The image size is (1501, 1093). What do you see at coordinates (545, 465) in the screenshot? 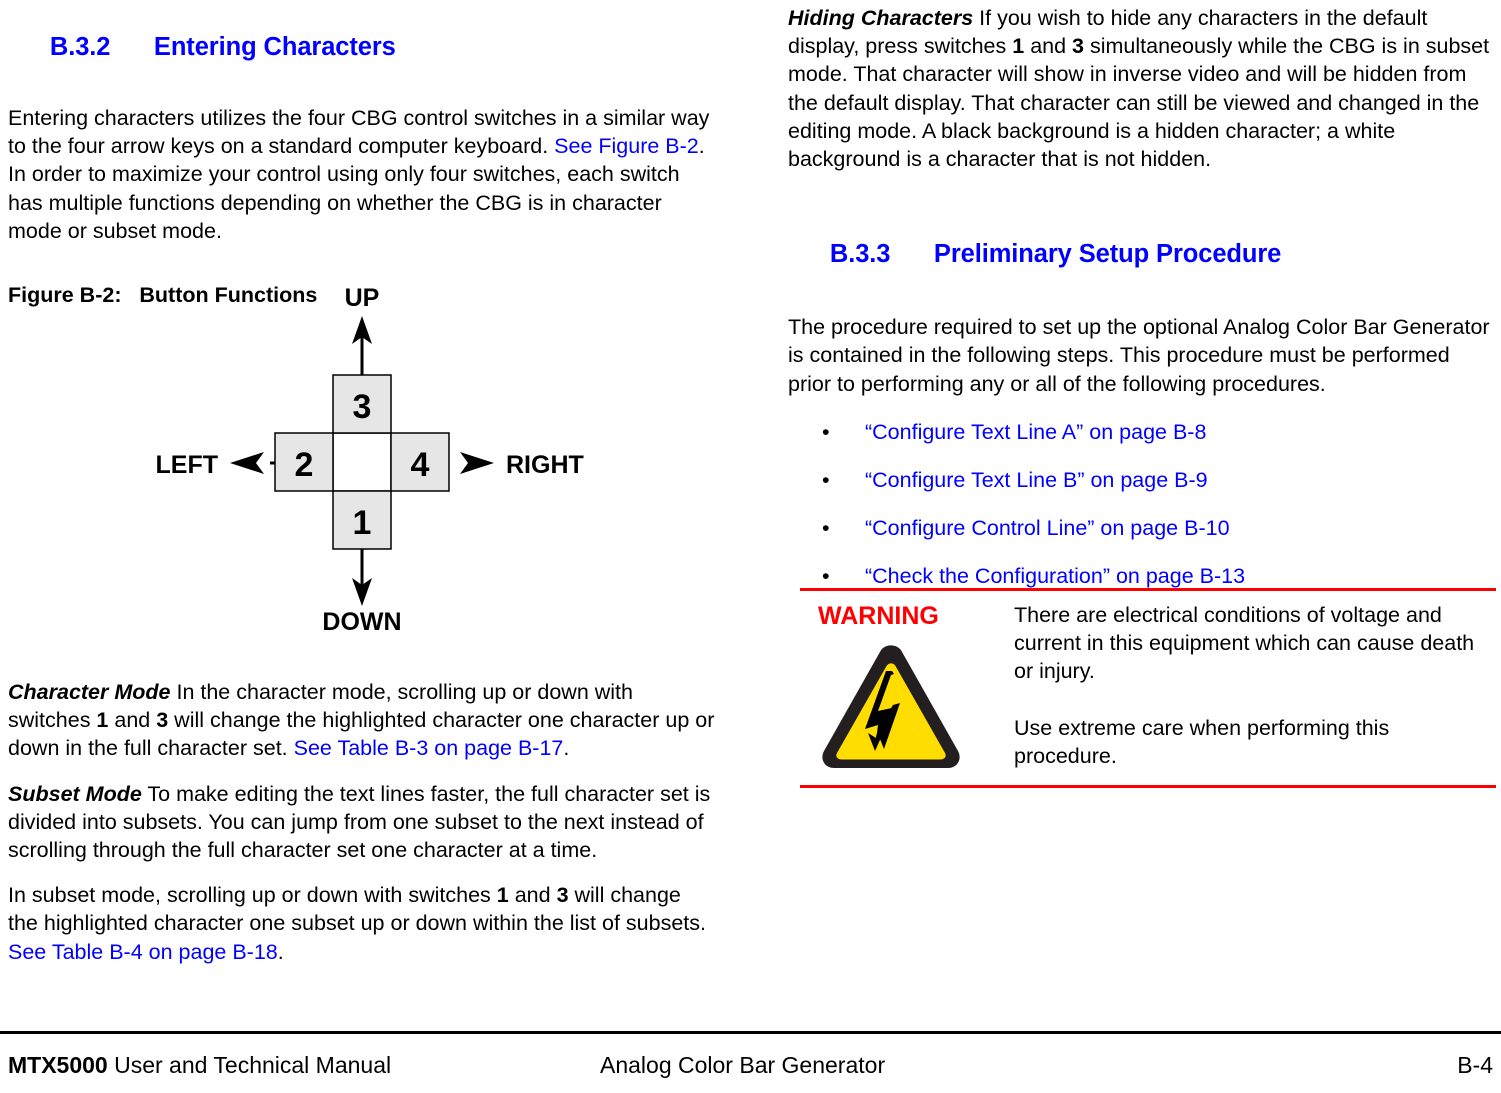
I see `figure-label-right: RIGHT` at bounding box center [545, 465].